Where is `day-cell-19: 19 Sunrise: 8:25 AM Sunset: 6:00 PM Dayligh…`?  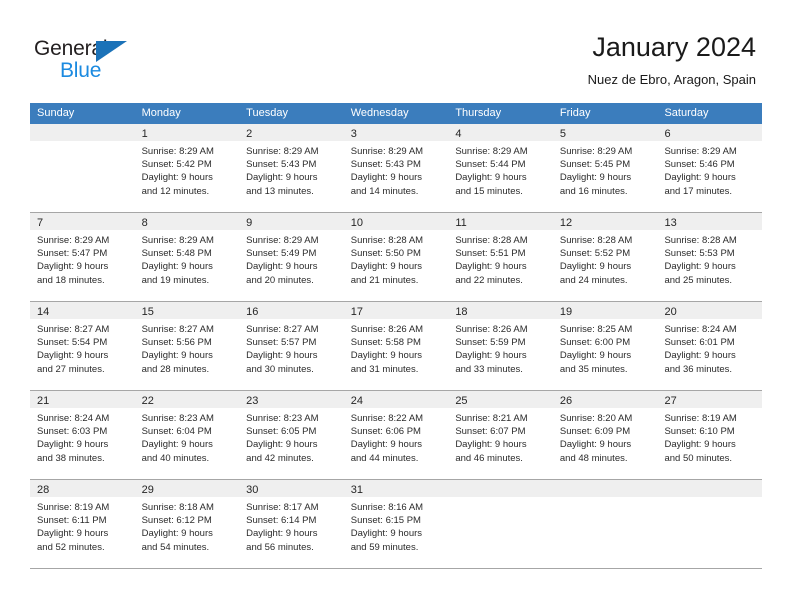 day-cell-19: 19 Sunrise: 8:25 AM Sunset: 6:00 PM Dayligh… is located at coordinates (605, 346).